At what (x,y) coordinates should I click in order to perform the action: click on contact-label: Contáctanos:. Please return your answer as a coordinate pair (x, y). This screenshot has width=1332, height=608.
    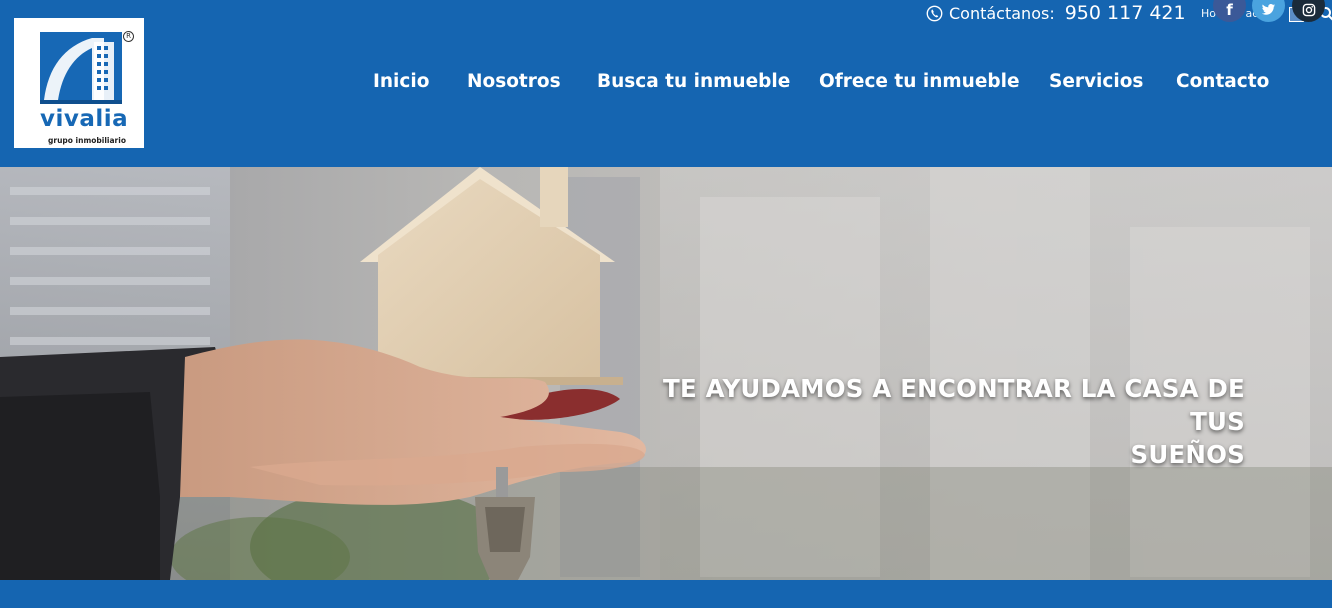
    Looking at the image, I should click on (1002, 13).